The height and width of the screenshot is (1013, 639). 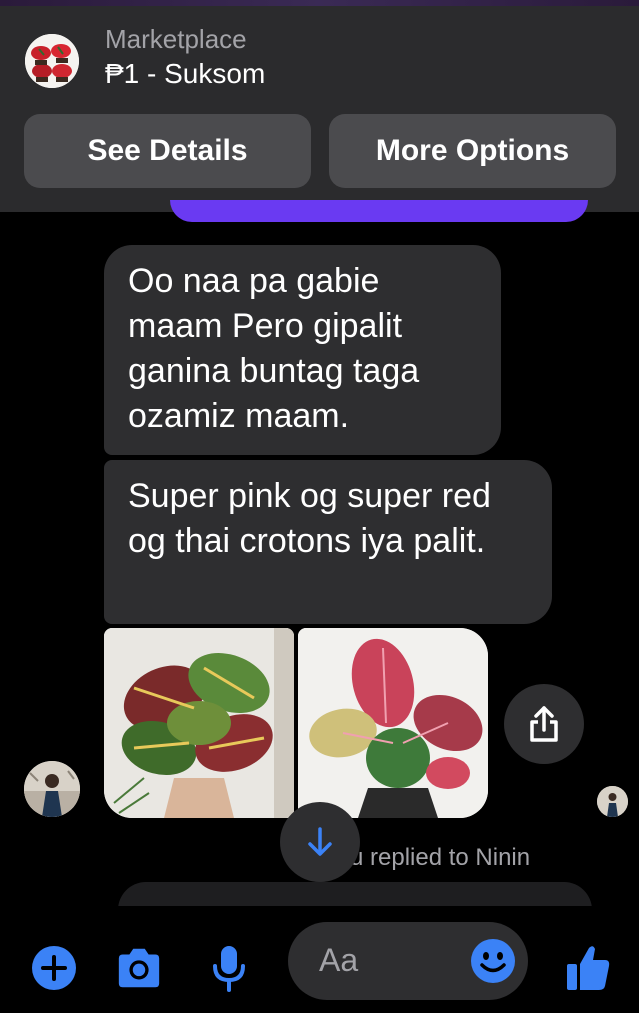 I want to click on add-button, so click(x=54, y=968).